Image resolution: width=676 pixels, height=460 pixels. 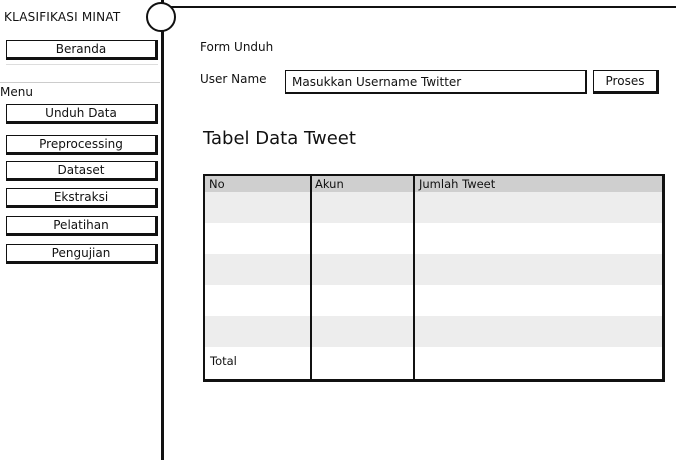 What do you see at coordinates (217, 184) in the screenshot?
I see `column-header-no: No` at bounding box center [217, 184].